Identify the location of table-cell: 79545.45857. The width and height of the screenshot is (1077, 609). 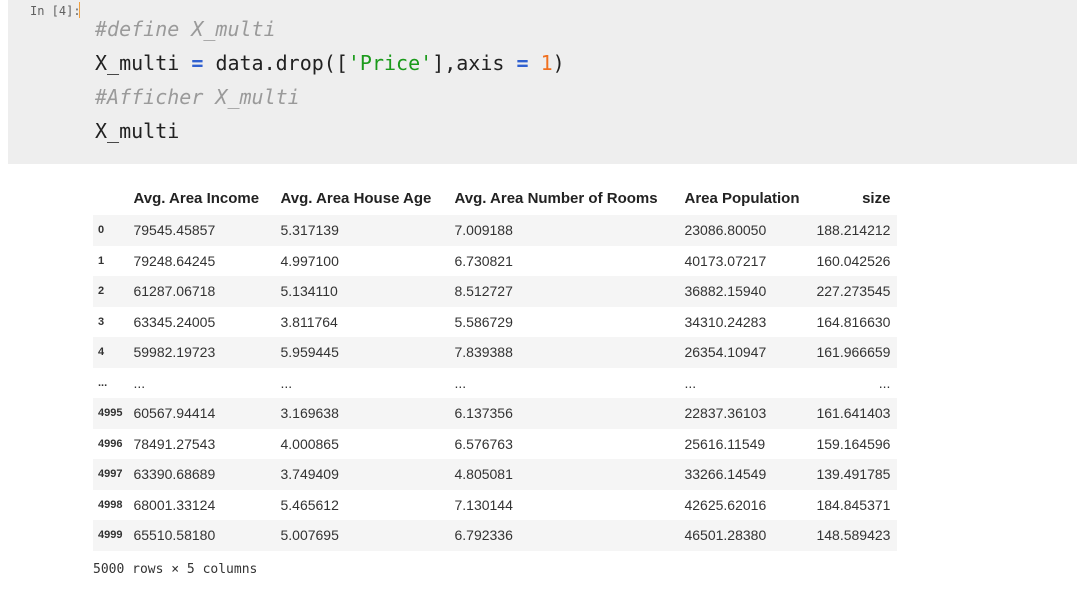
(174, 230).